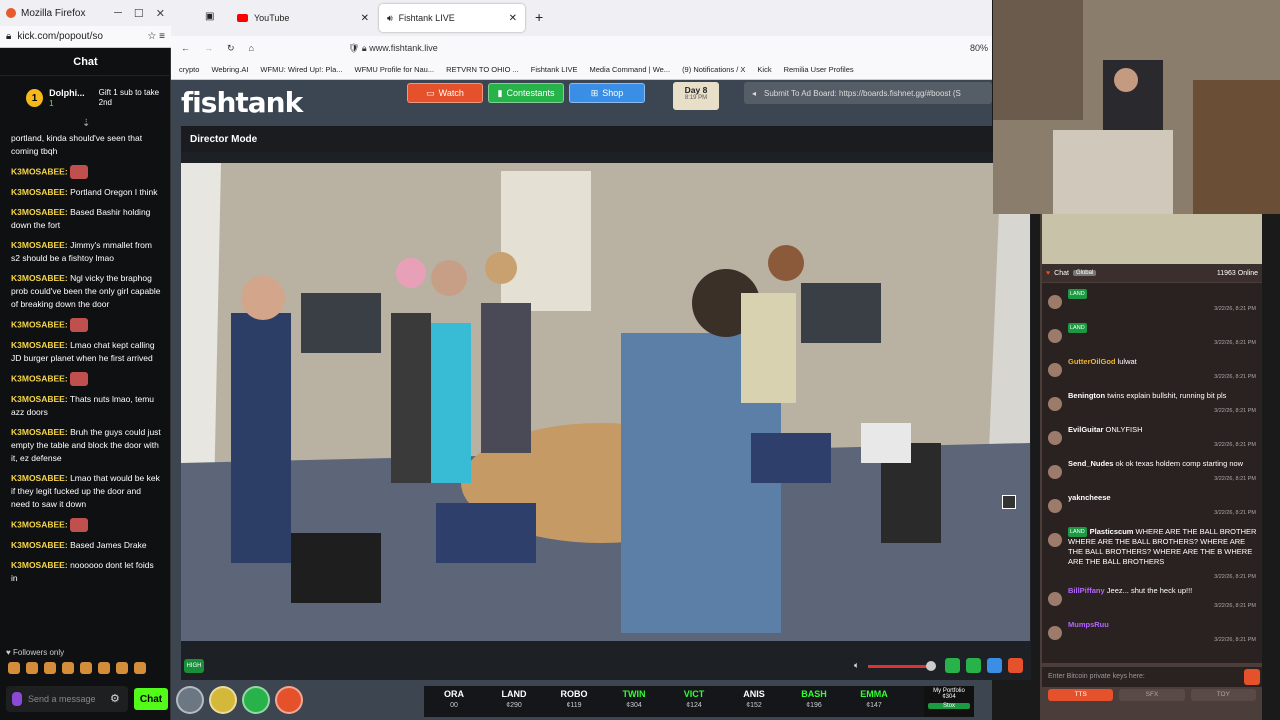 Image resolution: width=1280 pixels, height=720 pixels. What do you see at coordinates (814, 701) in the screenshot?
I see `ticker-item: BASH ¢196` at bounding box center [814, 701].